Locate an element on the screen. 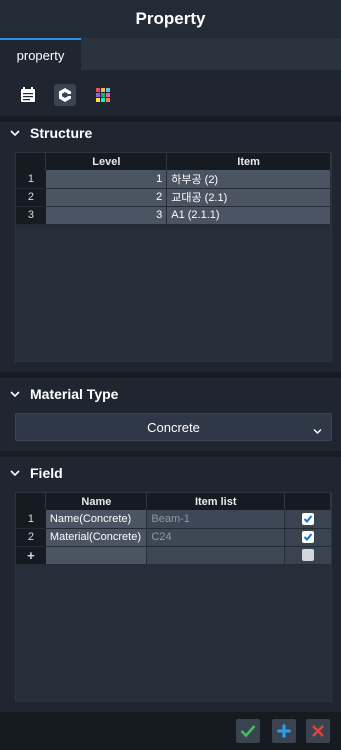 This screenshot has width=341, height=750. new-name-cell is located at coordinates (96, 555).